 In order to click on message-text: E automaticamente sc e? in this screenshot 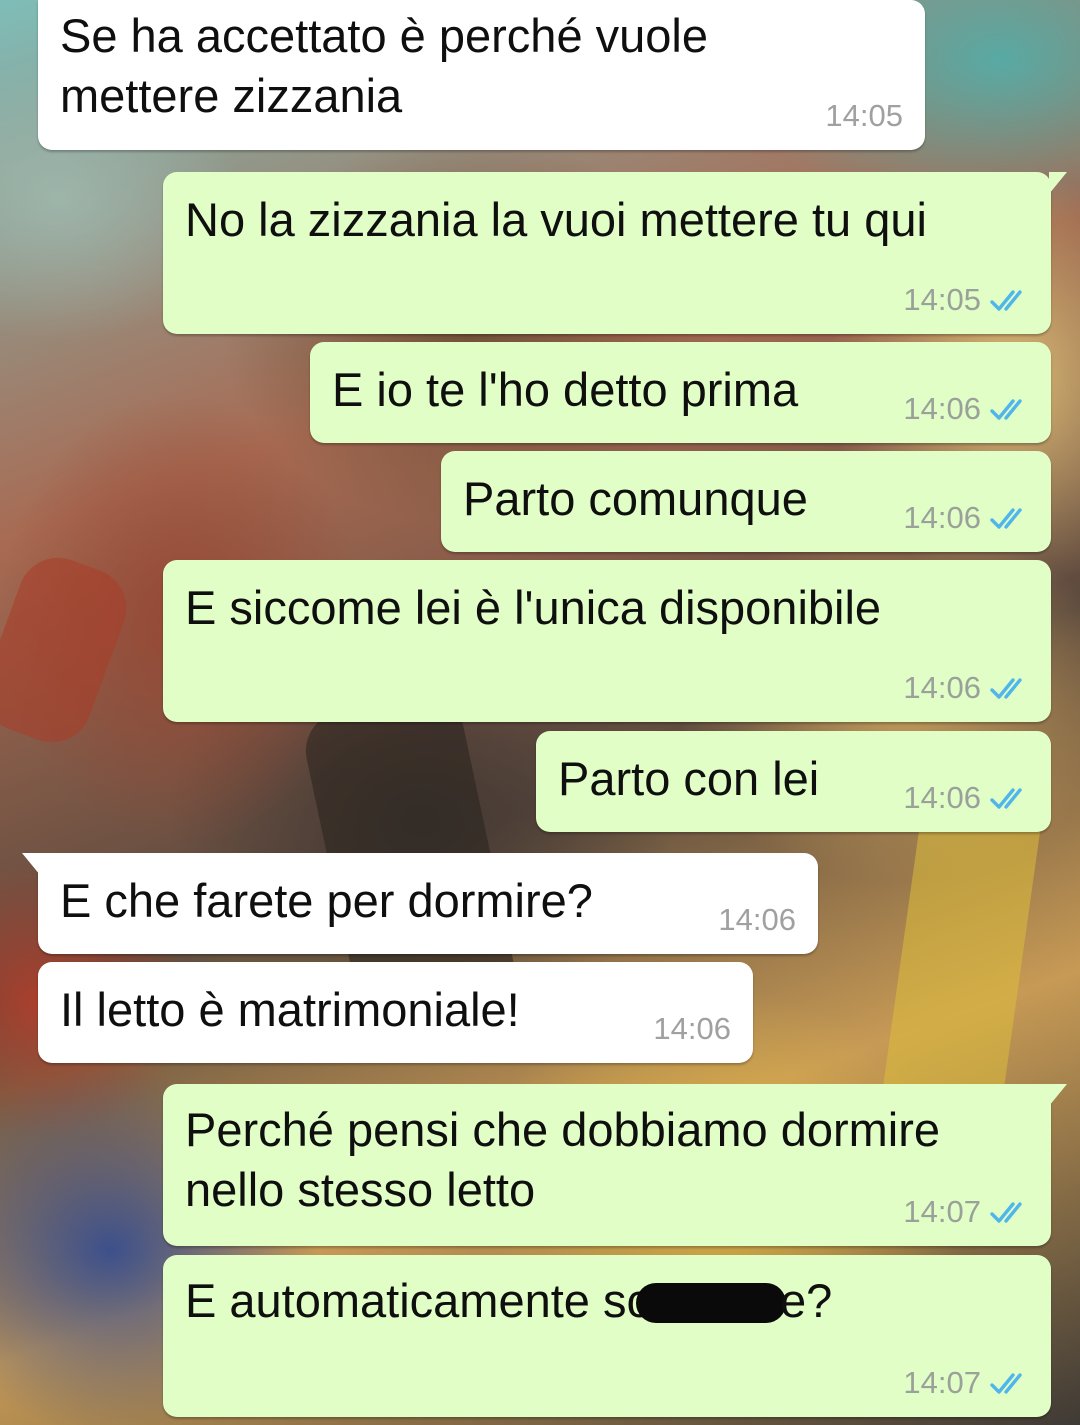, I will do `click(608, 1301)`.